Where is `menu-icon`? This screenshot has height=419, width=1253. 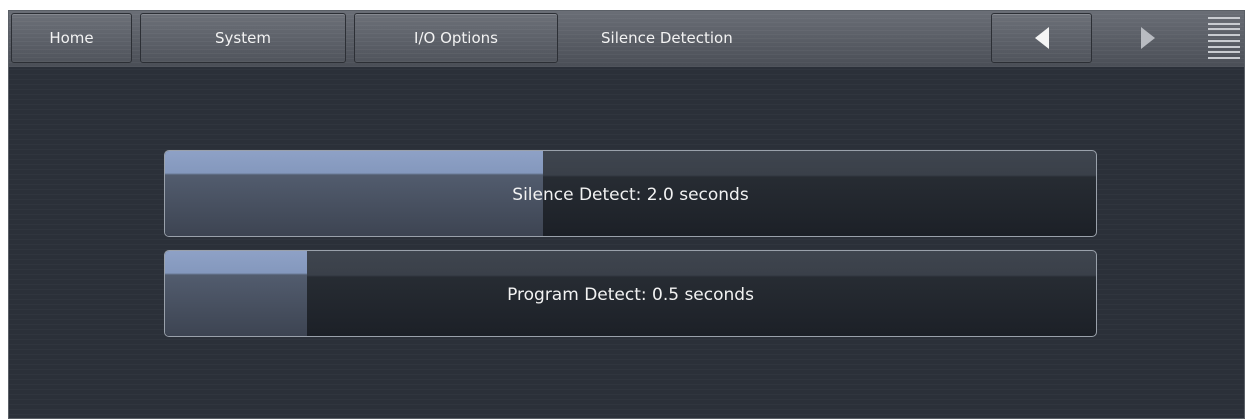 menu-icon is located at coordinates (1224, 38).